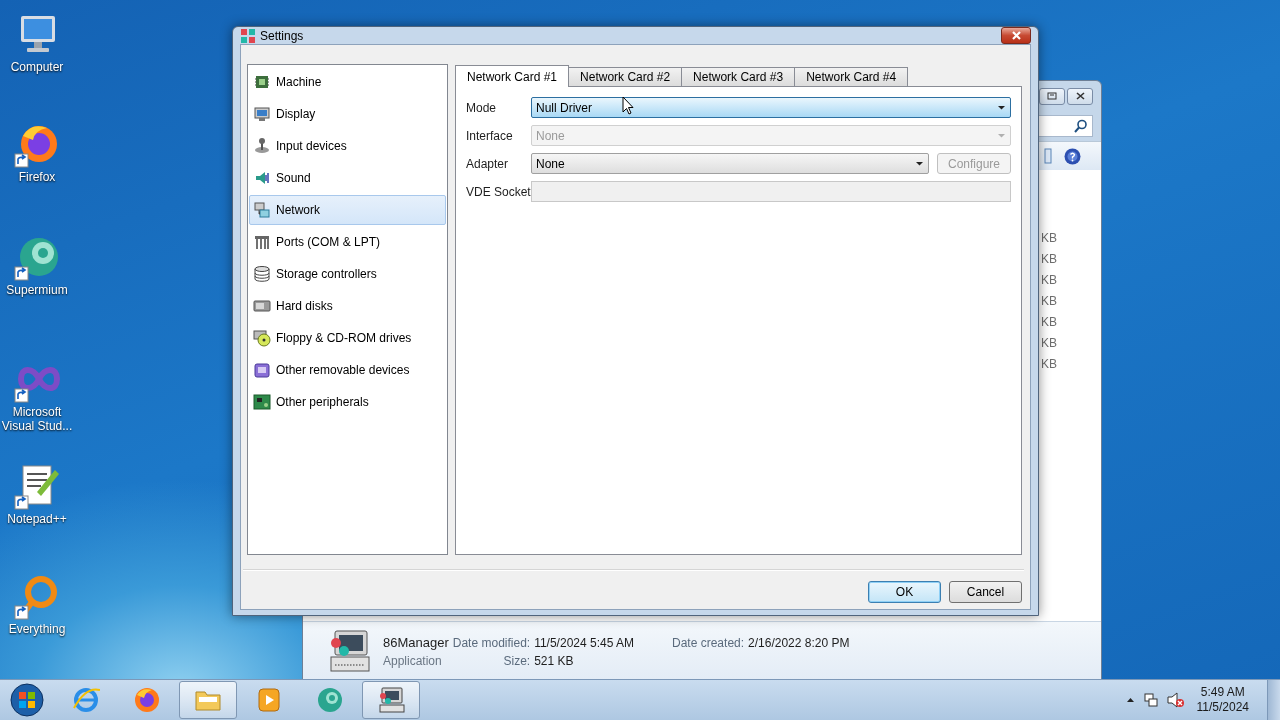 The height and width of the screenshot is (720, 1280). I want to click on notepad-icon, so click(37, 486).